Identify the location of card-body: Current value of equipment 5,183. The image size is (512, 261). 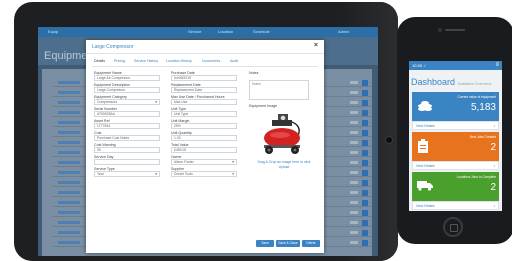
(455, 106).